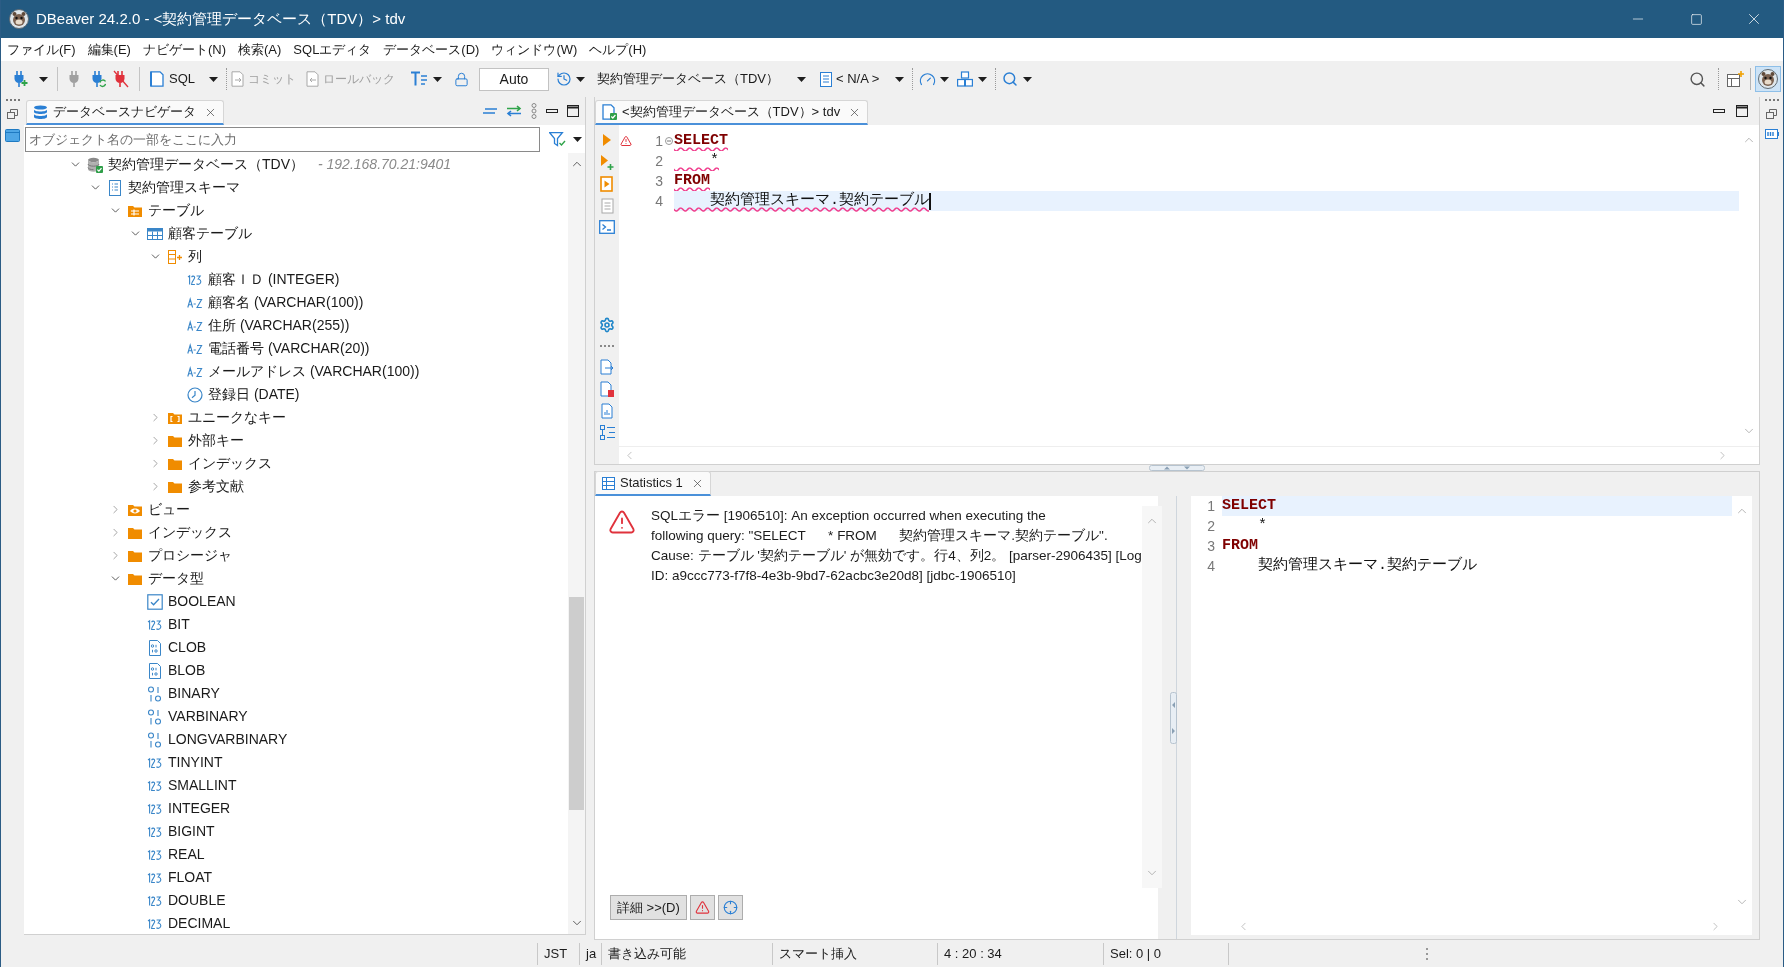 Image resolution: width=1784 pixels, height=967 pixels. What do you see at coordinates (216, 486) in the screenshot?
I see `tree-node-label: 参考文献` at bounding box center [216, 486].